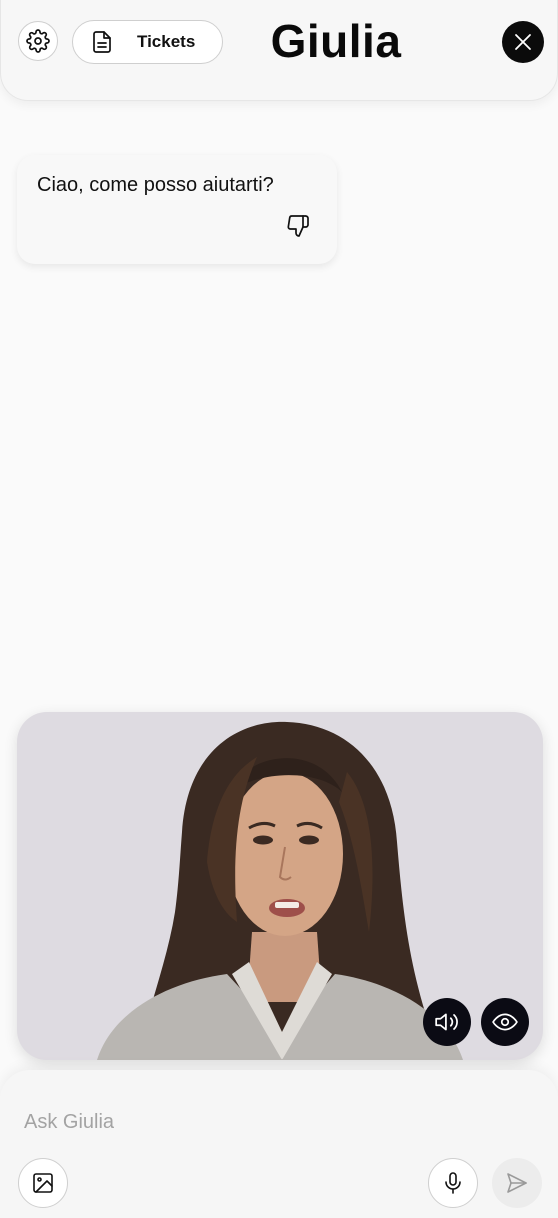 Image resolution: width=558 pixels, height=1218 pixels. I want to click on microphone-button, so click(453, 1183).